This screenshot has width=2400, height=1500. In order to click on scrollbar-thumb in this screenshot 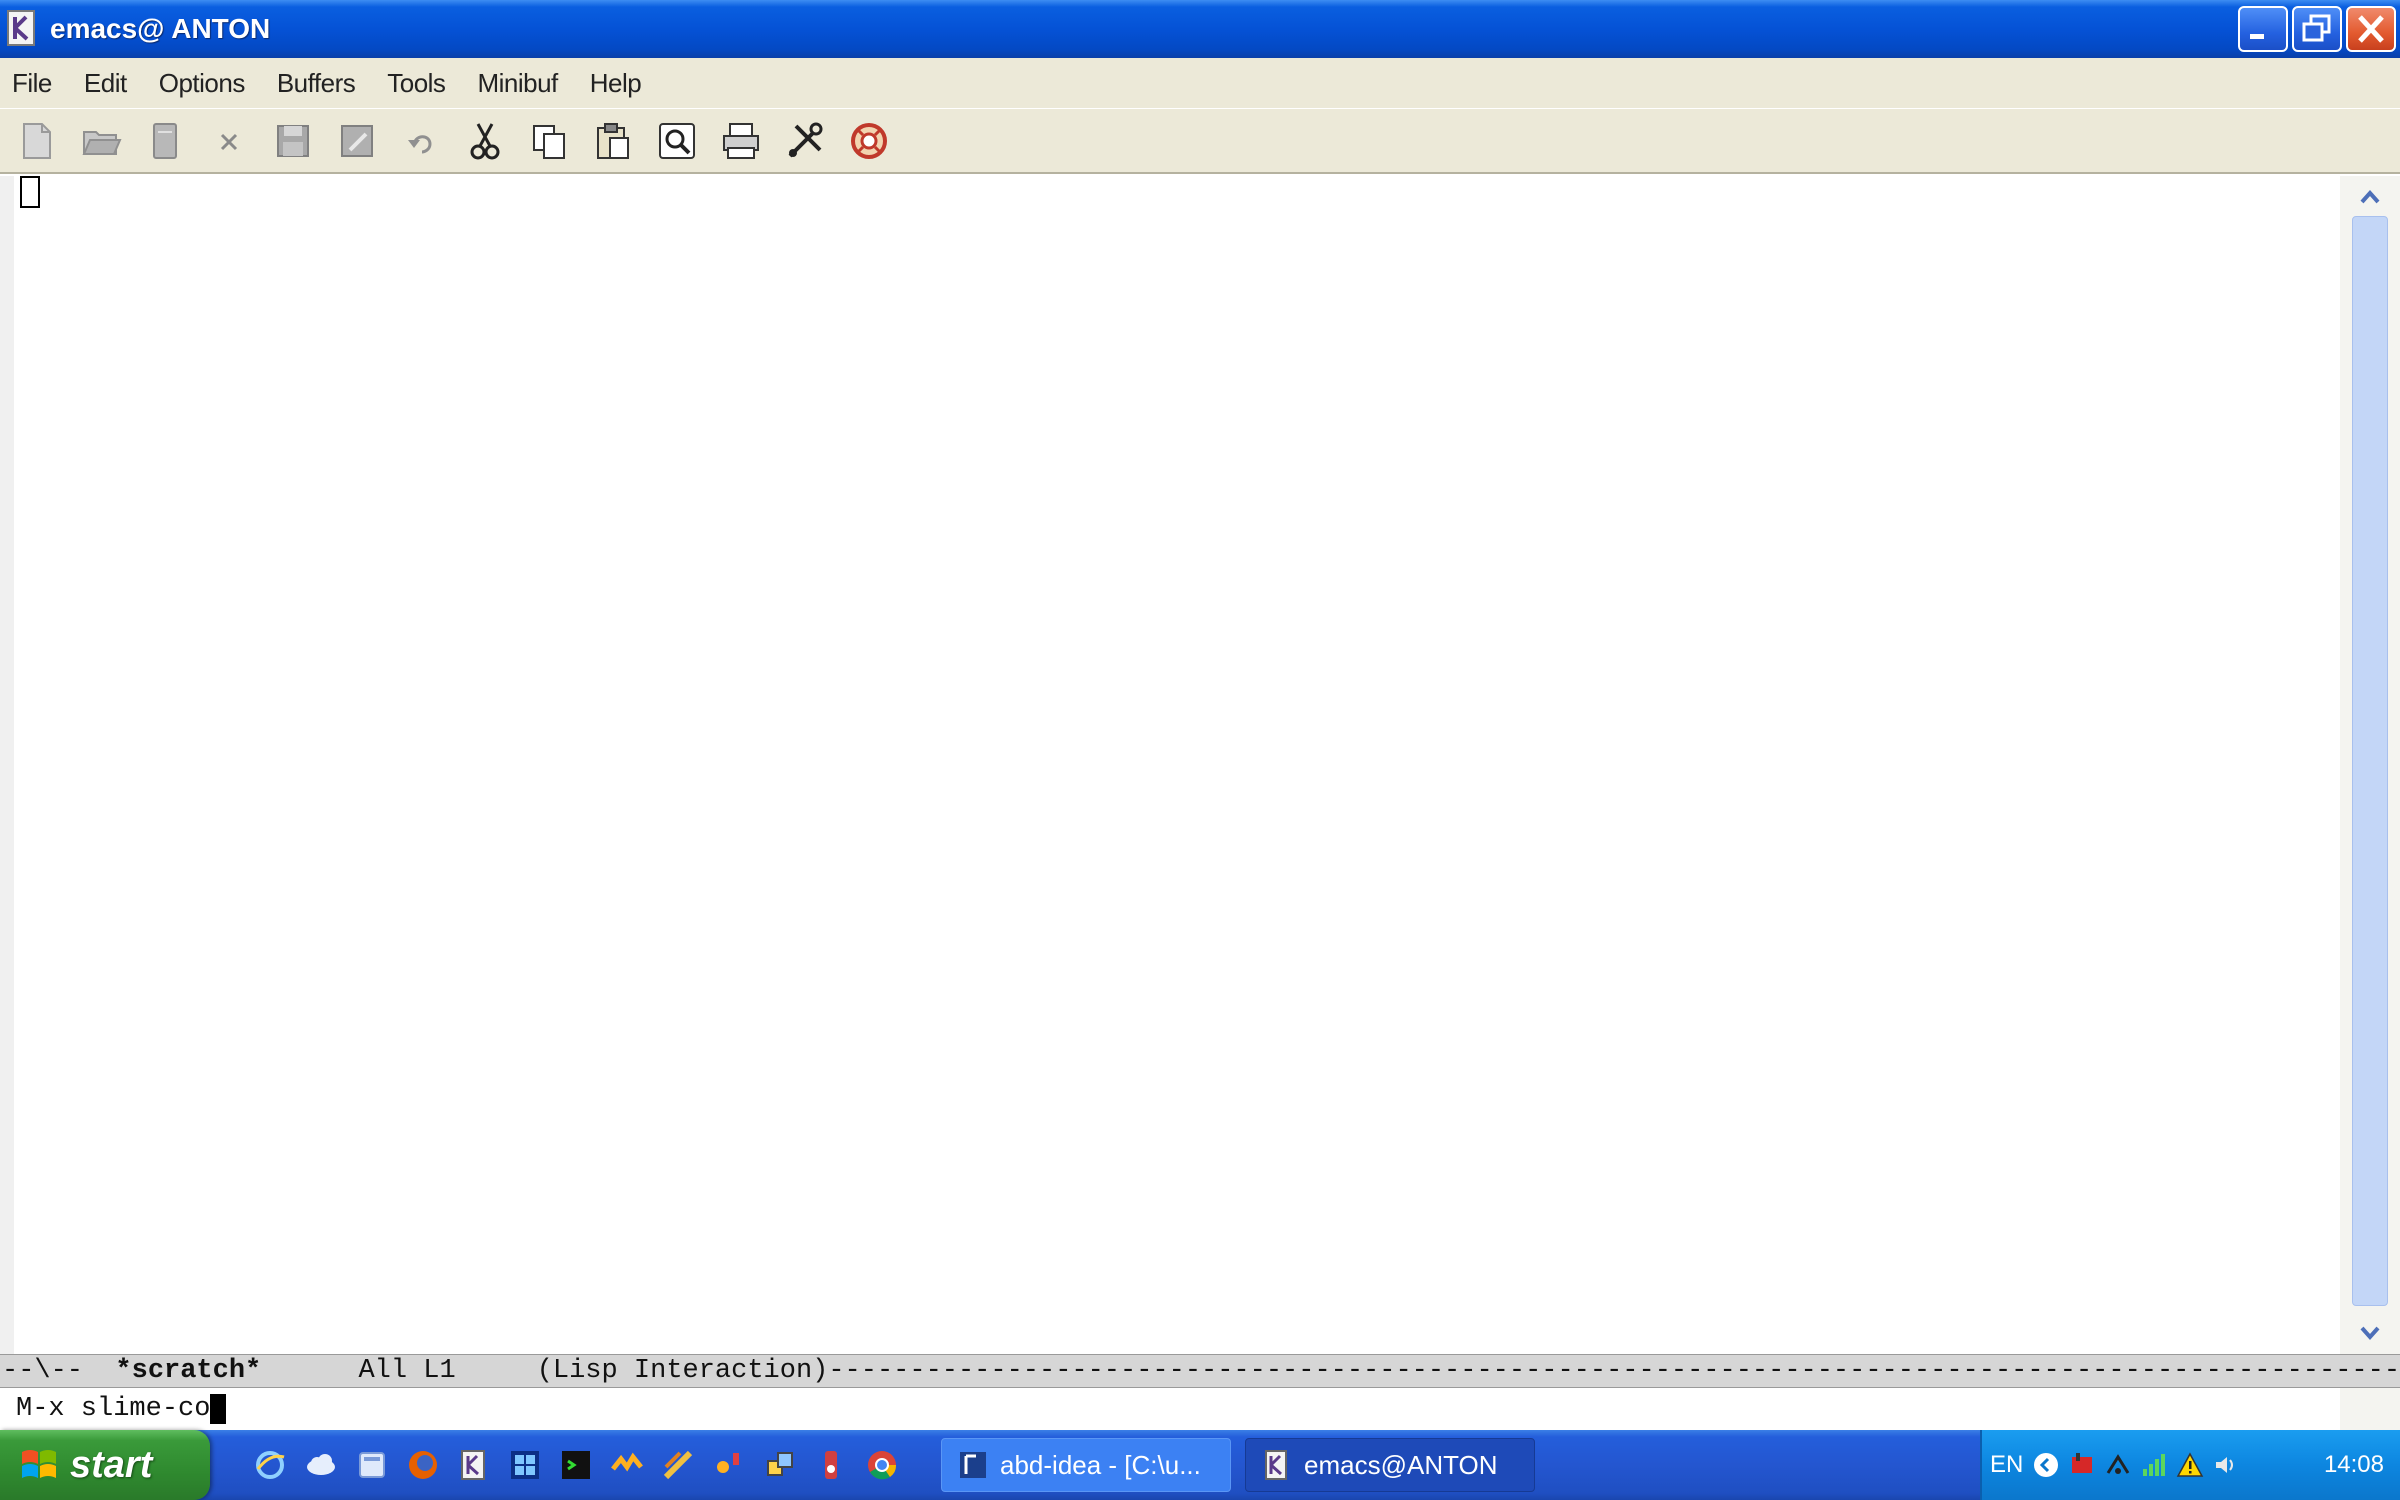, I will do `click(2370, 761)`.